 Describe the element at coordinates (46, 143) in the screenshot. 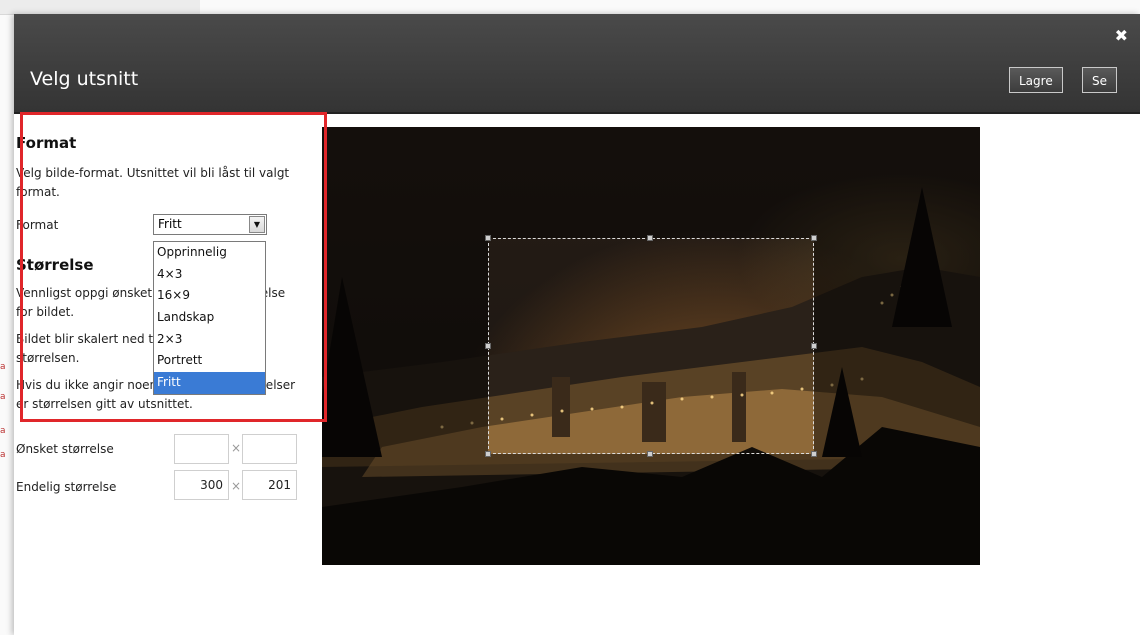

I see `format-heading: Format` at that location.